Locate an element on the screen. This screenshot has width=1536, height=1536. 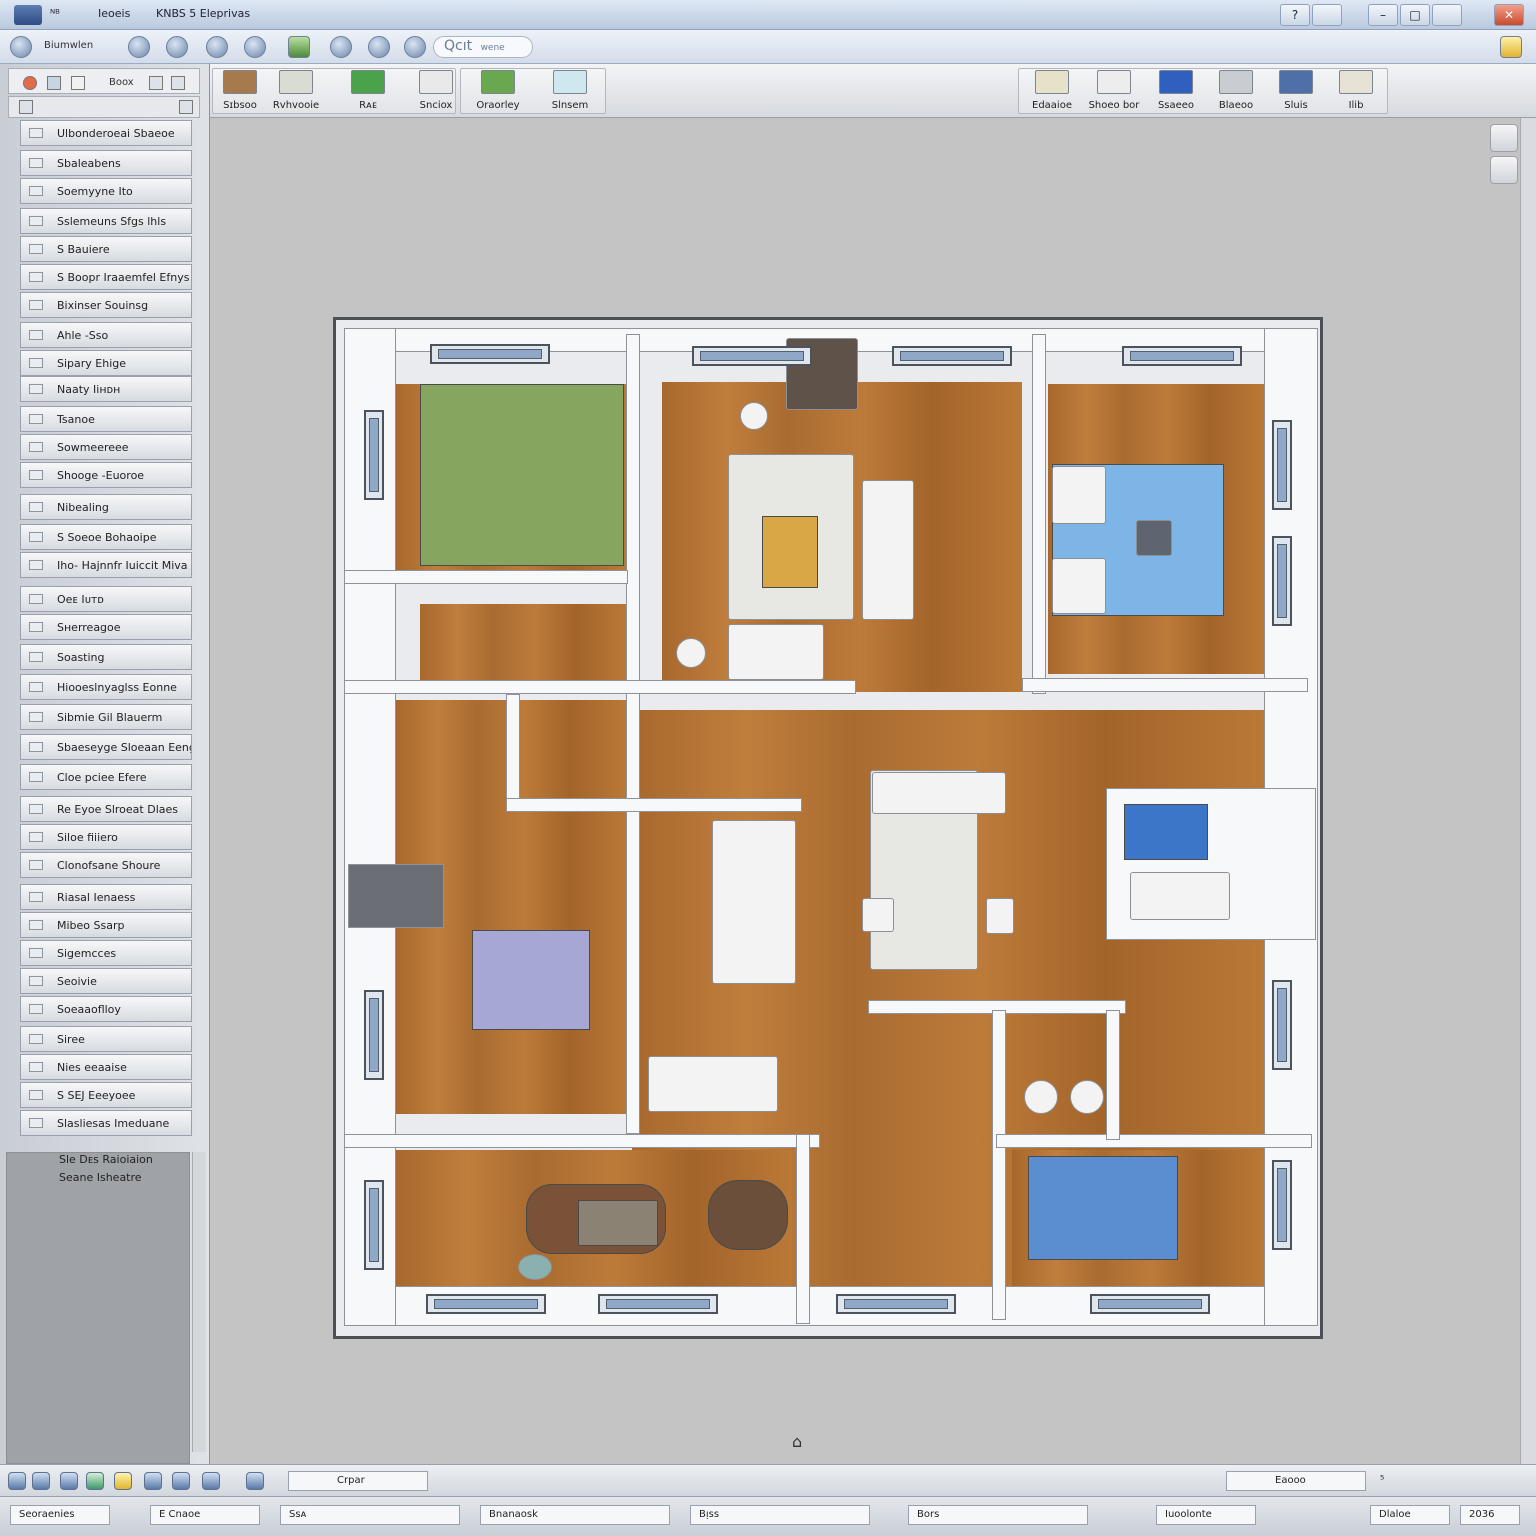
status-field: Iuoolonte is located at coordinates (1206, 1515).